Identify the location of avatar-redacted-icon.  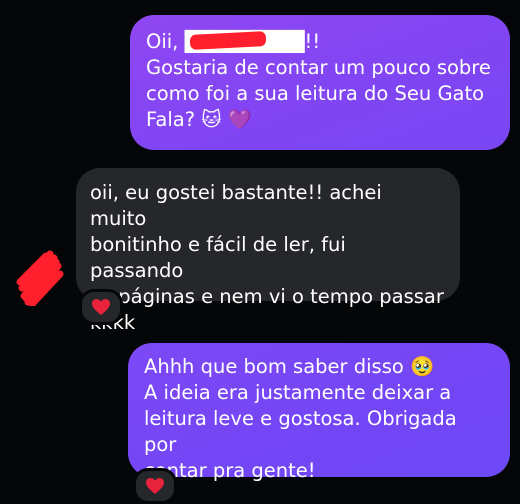
(40, 278).